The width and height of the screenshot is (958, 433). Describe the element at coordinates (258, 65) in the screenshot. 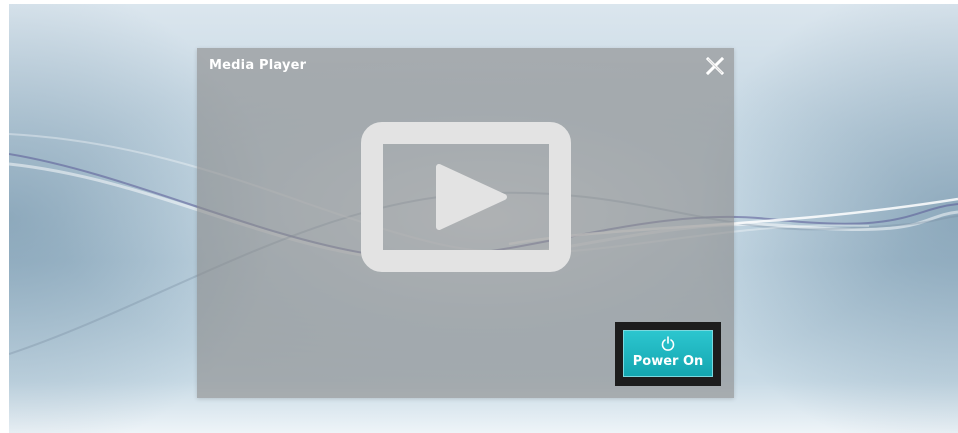

I see `window-title: Media Player` at that location.